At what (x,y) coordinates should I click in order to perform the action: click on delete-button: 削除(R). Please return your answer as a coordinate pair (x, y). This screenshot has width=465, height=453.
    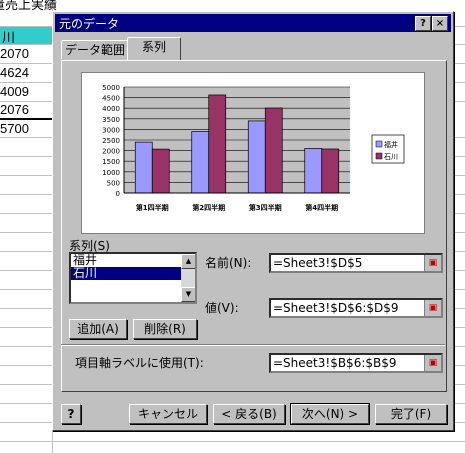
    Looking at the image, I should click on (165, 329).